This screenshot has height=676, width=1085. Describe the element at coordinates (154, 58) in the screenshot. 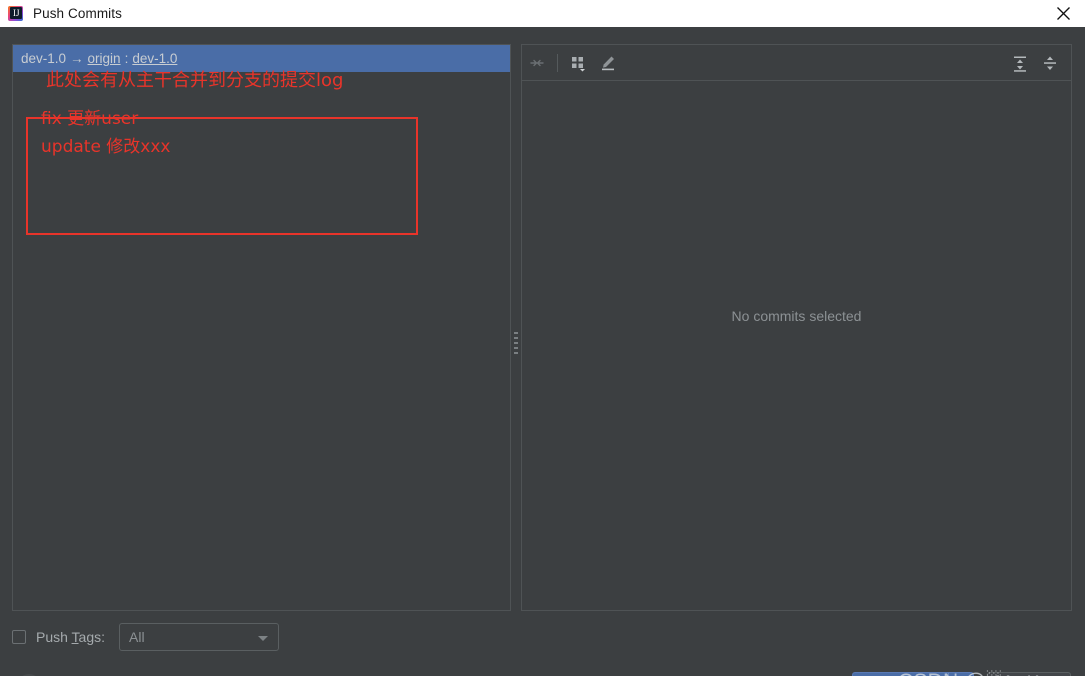

I see `remote-branch-link: dev-1.0` at that location.